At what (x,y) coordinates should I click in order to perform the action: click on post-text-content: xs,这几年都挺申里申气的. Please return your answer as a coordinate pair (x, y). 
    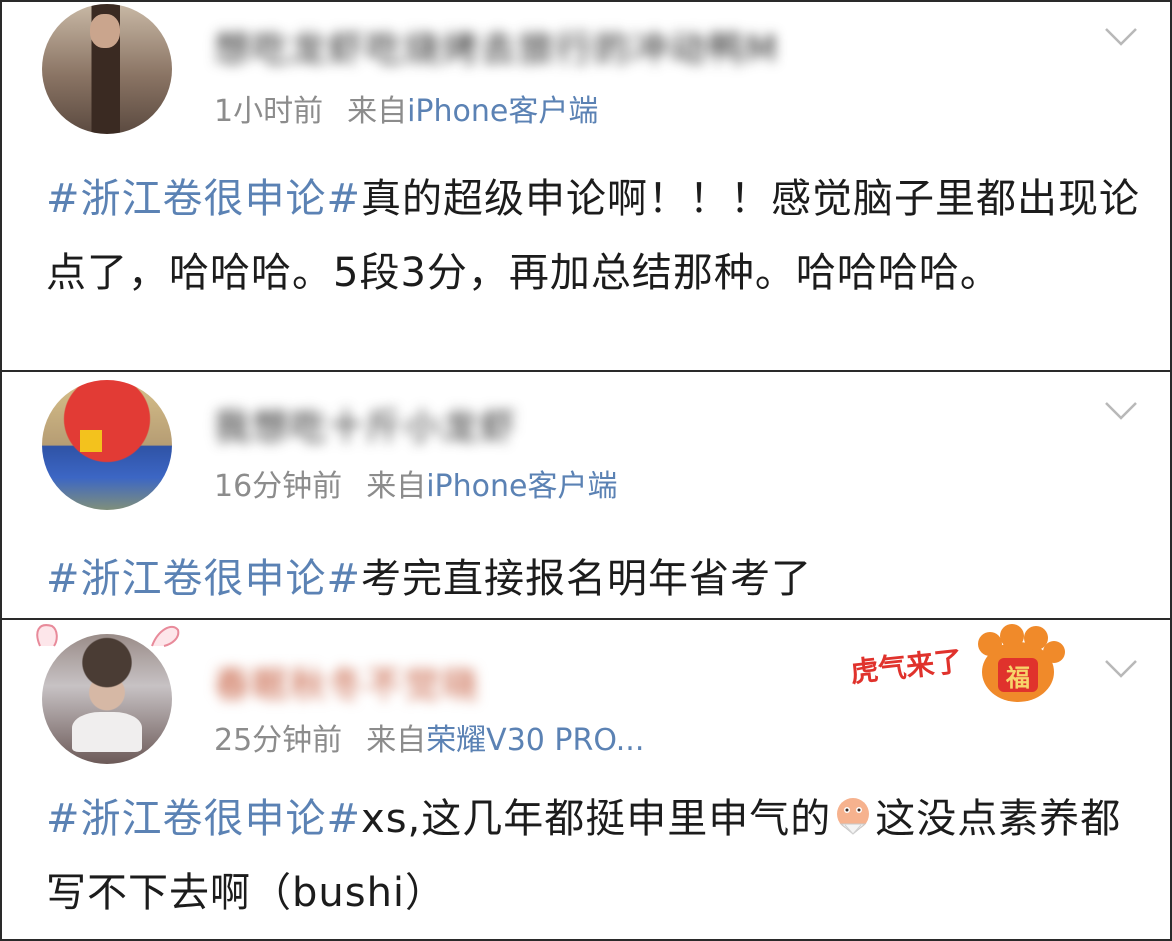
    Looking at the image, I should click on (596, 819).